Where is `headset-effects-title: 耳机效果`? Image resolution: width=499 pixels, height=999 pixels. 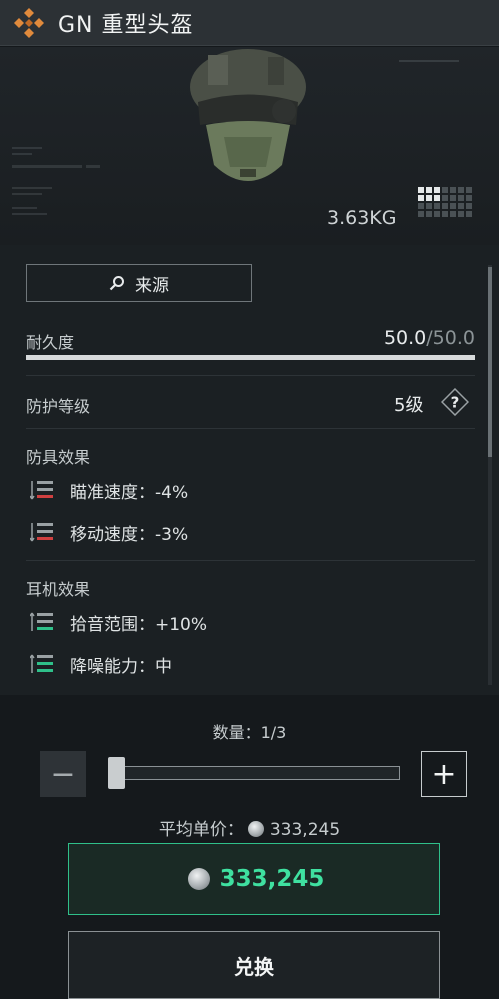
headset-effects-title: 耳机效果 is located at coordinates (58, 589).